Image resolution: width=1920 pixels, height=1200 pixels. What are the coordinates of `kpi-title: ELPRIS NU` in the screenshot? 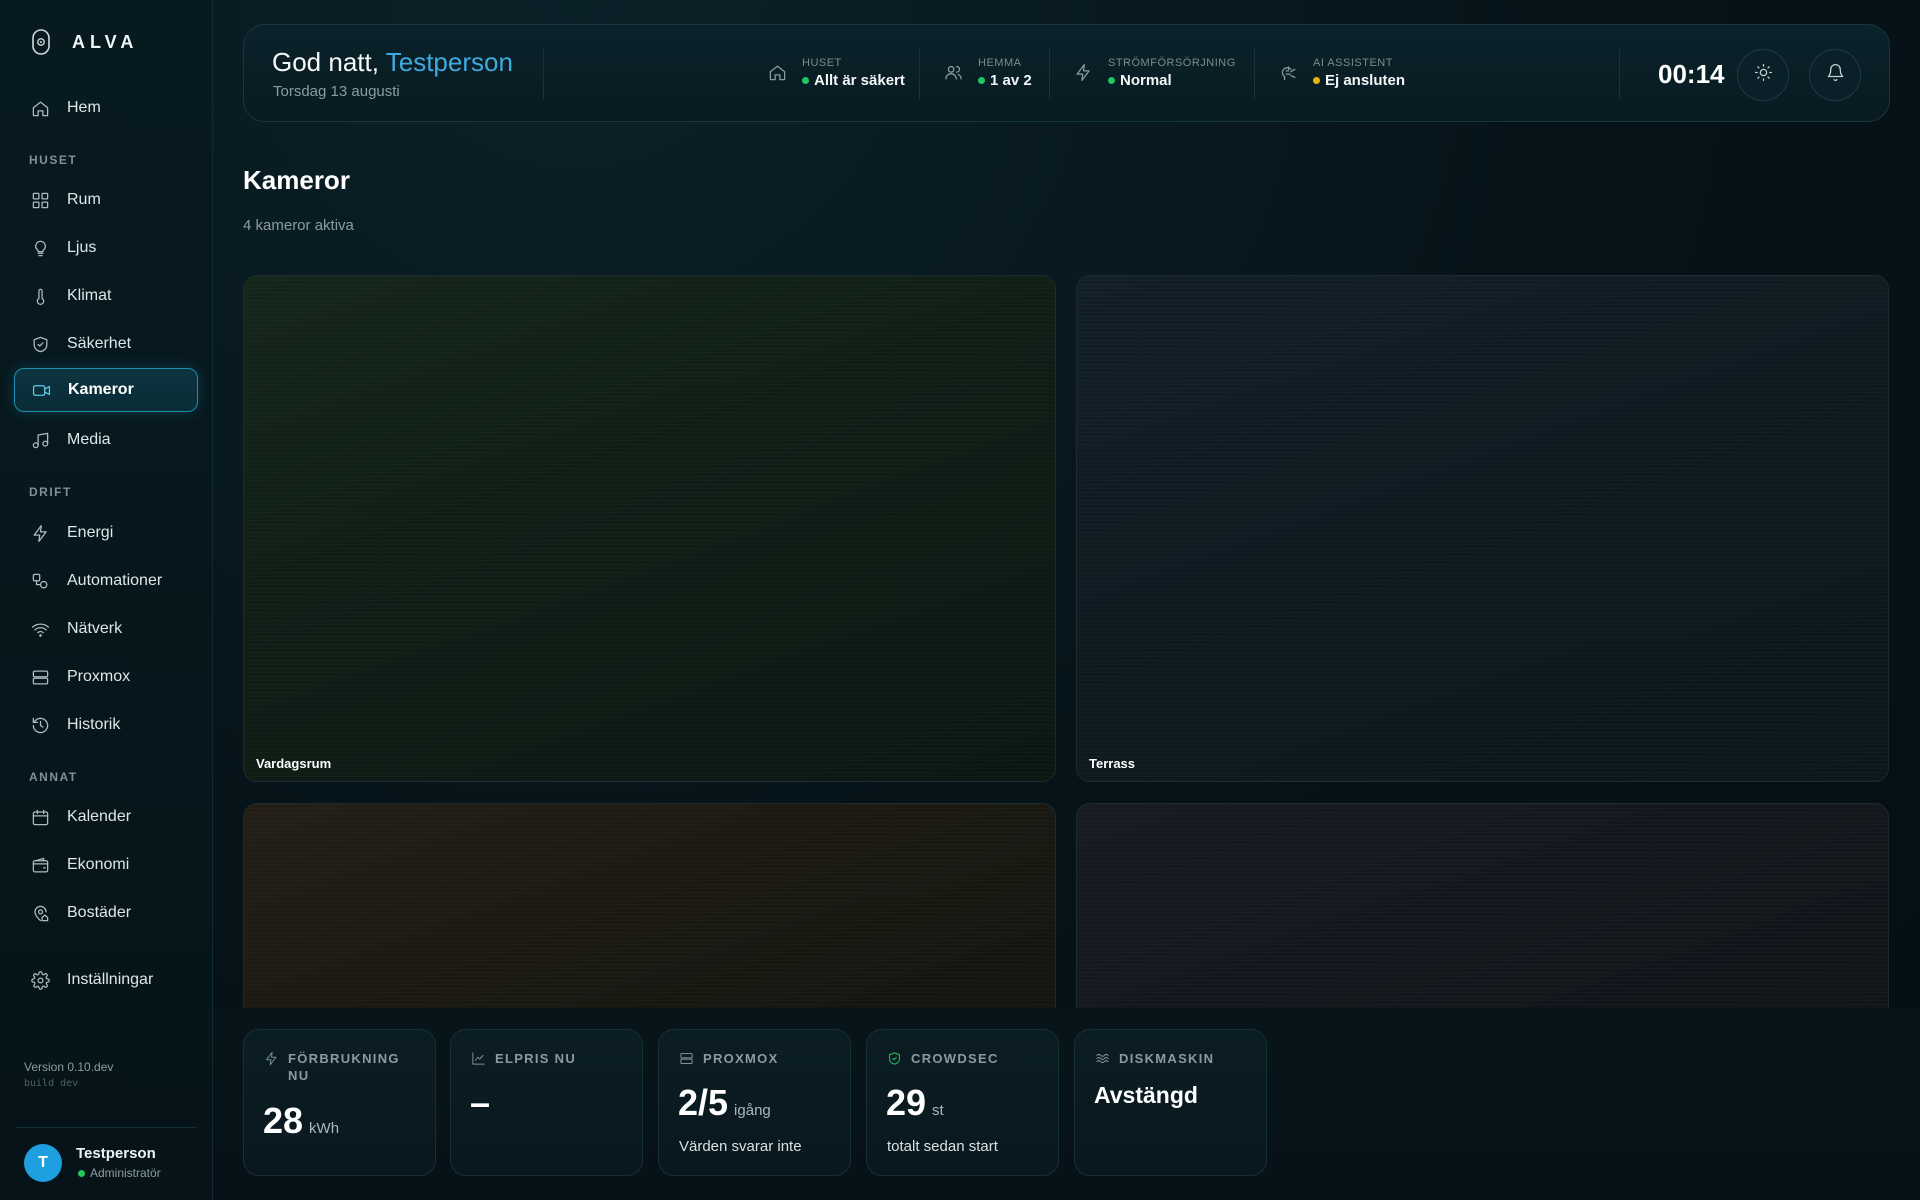 It's located at (536, 1058).